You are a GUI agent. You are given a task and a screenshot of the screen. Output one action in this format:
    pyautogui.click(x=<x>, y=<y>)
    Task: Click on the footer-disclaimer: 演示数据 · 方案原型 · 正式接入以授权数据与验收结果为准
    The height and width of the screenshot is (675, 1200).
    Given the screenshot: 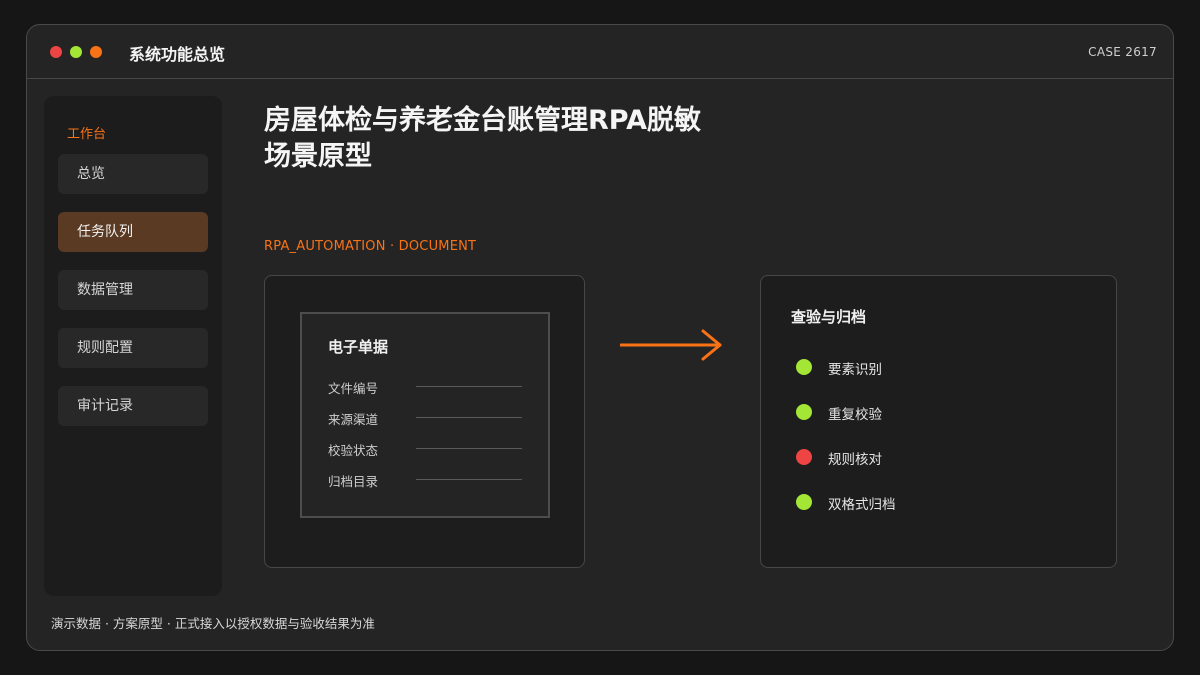 What is the action you would take?
    pyautogui.click(x=213, y=623)
    